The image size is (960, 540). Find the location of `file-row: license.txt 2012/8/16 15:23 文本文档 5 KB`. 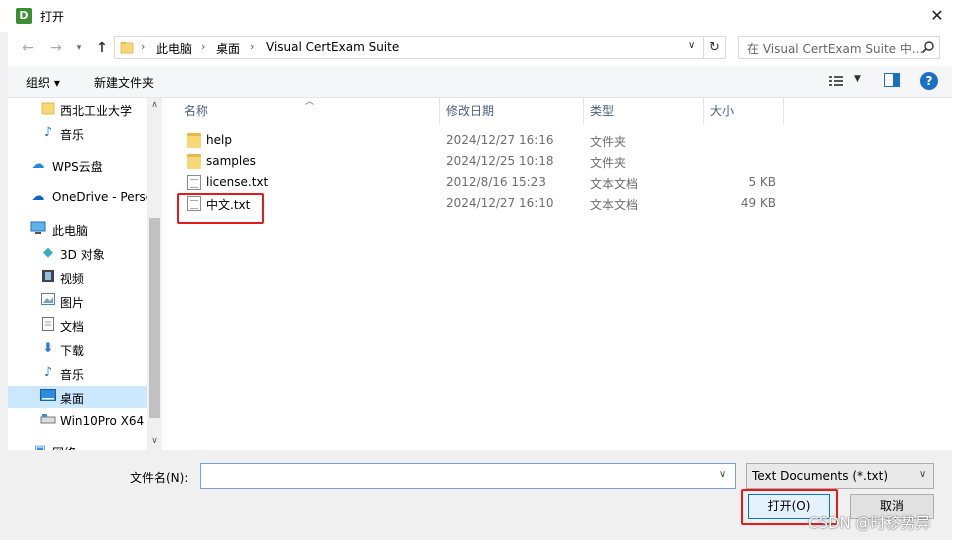

file-row: license.txt 2012/8/16 15:23 文本文档 5 KB is located at coordinates (482, 182).